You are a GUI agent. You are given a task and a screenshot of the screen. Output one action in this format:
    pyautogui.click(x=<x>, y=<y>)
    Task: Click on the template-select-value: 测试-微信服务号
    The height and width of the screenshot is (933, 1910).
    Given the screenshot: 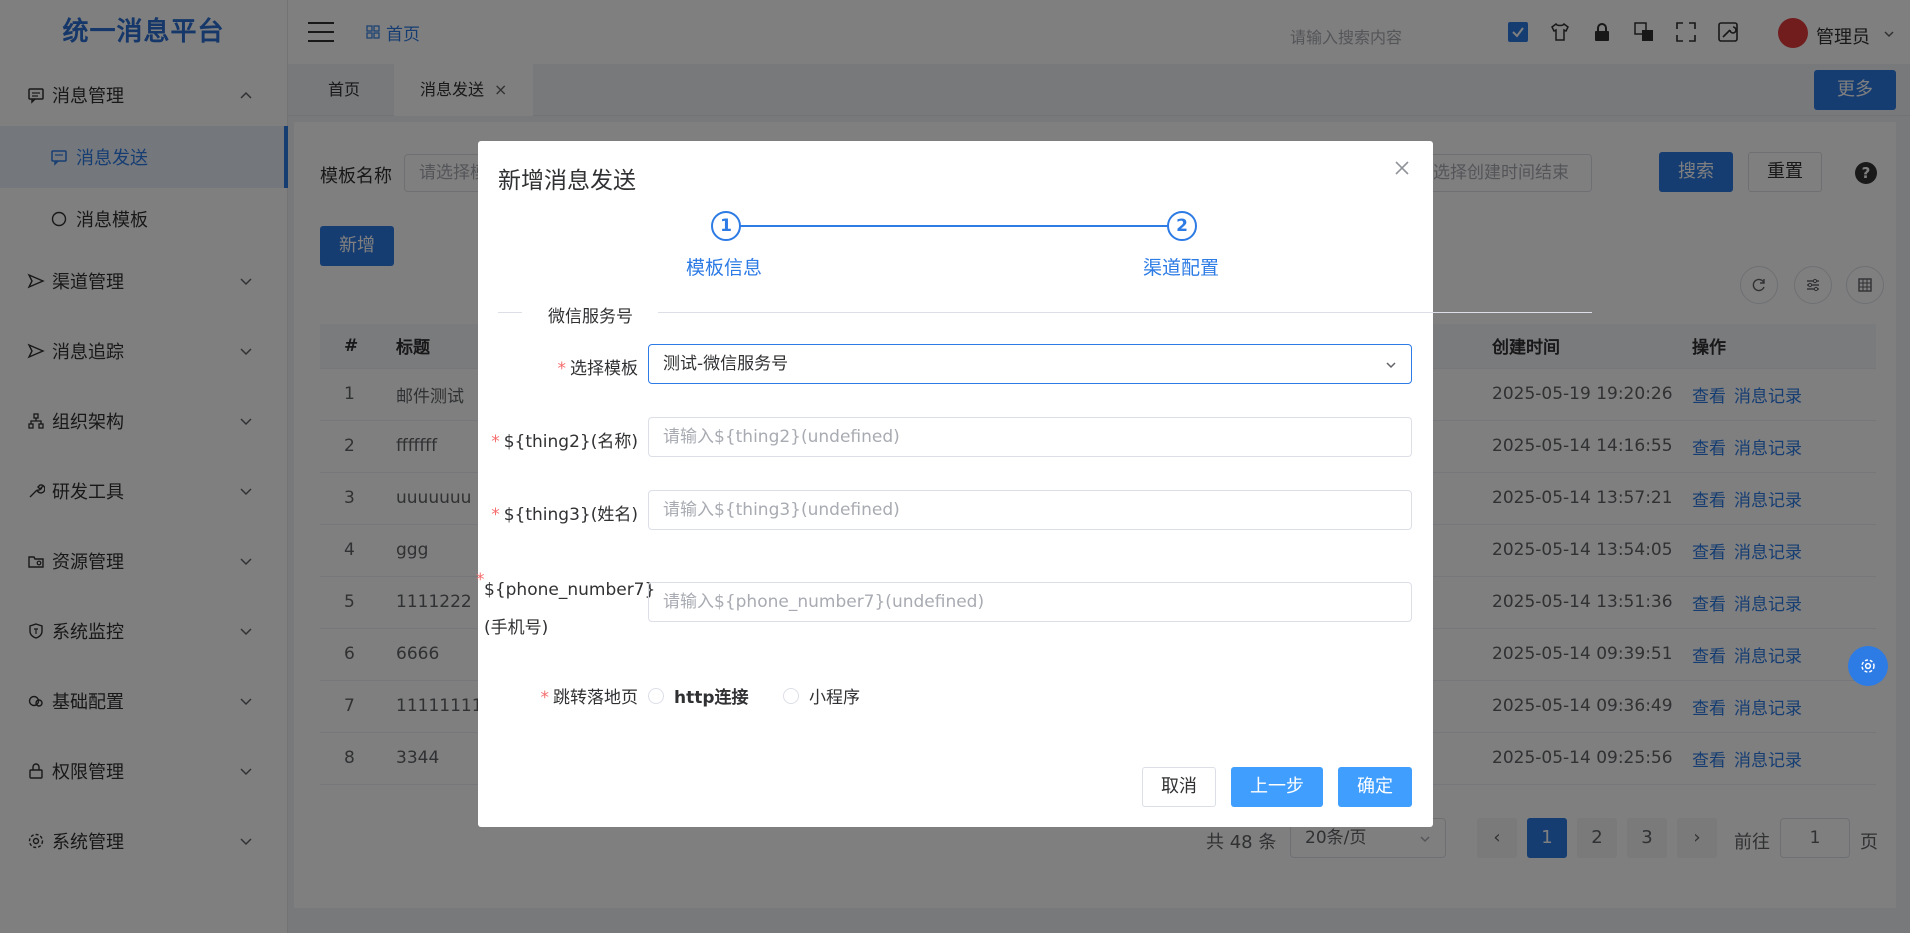 What is the action you would take?
    pyautogui.click(x=726, y=364)
    